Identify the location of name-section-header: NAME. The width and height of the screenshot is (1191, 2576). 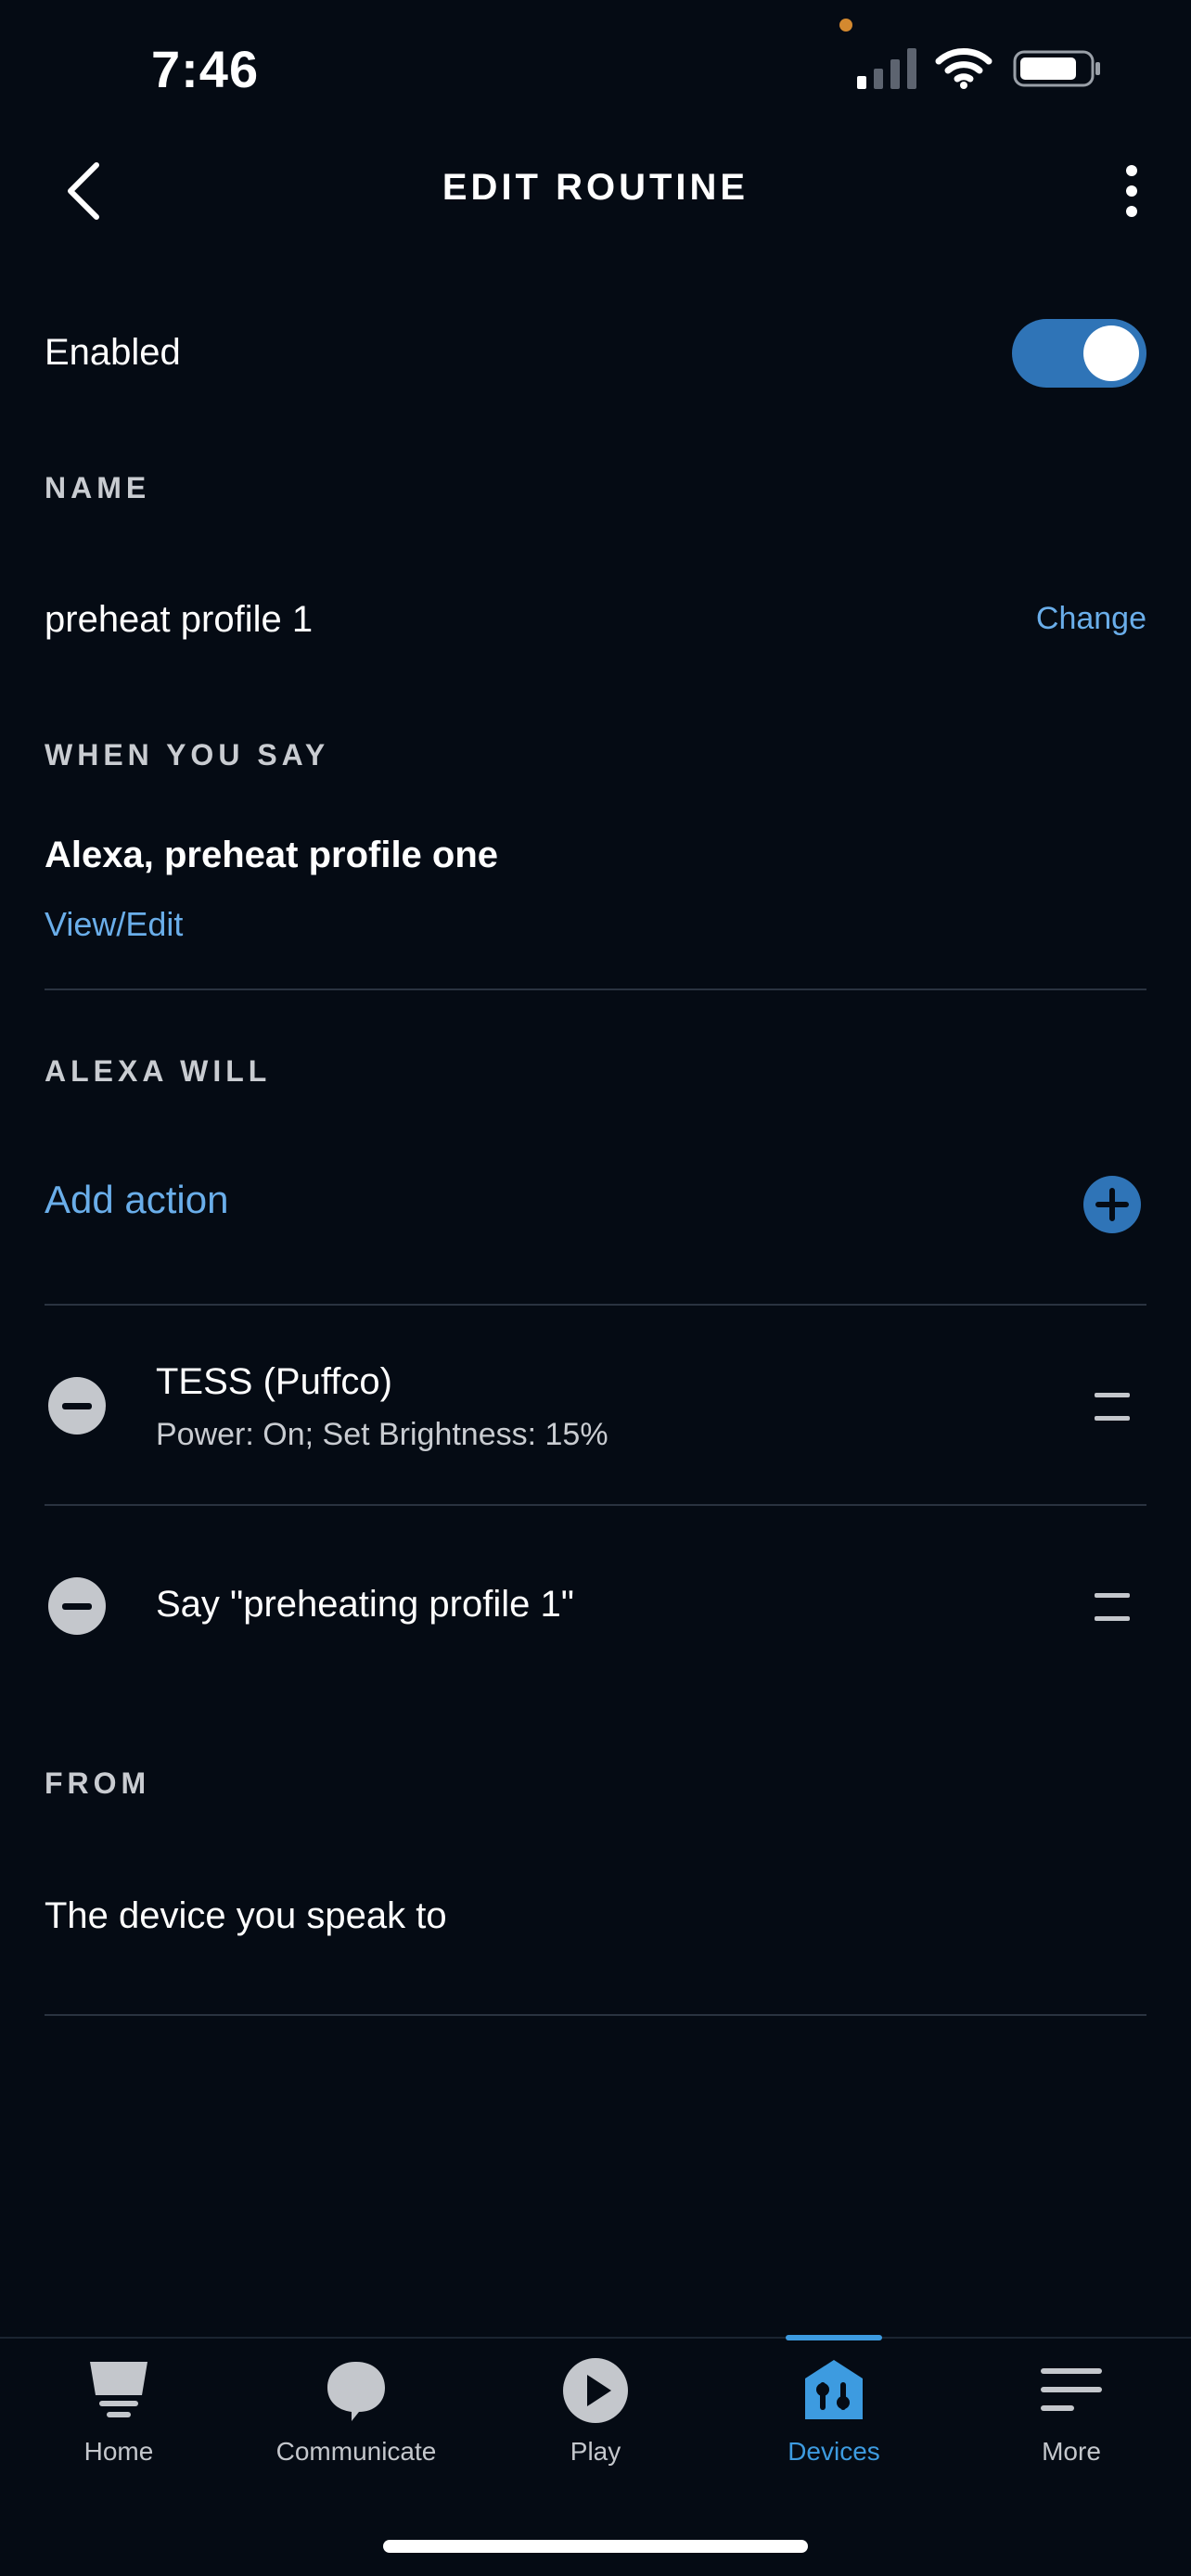
(98, 488).